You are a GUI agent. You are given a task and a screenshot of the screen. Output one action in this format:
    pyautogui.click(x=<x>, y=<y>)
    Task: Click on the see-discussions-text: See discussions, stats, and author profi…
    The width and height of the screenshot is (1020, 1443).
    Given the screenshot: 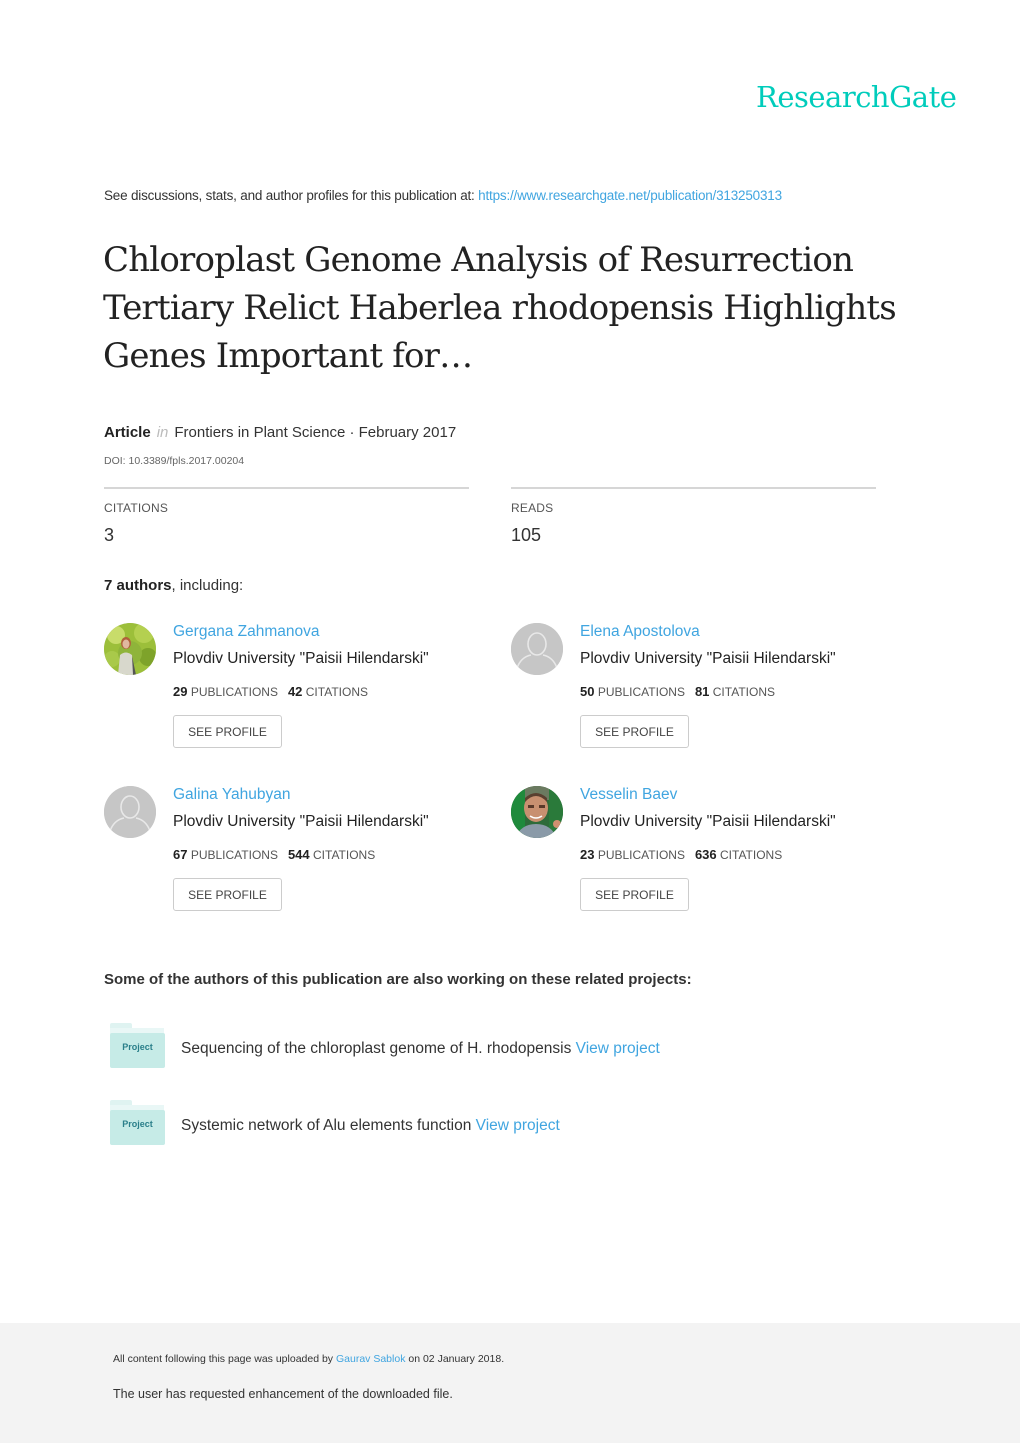 What is the action you would take?
    pyautogui.click(x=291, y=195)
    